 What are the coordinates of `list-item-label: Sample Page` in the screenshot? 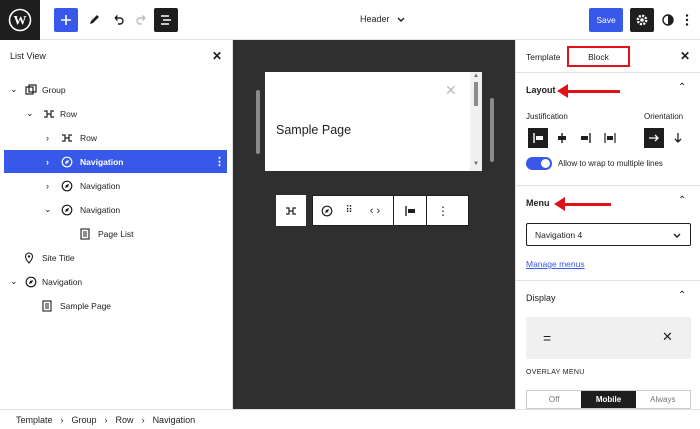 It's located at (86, 305).